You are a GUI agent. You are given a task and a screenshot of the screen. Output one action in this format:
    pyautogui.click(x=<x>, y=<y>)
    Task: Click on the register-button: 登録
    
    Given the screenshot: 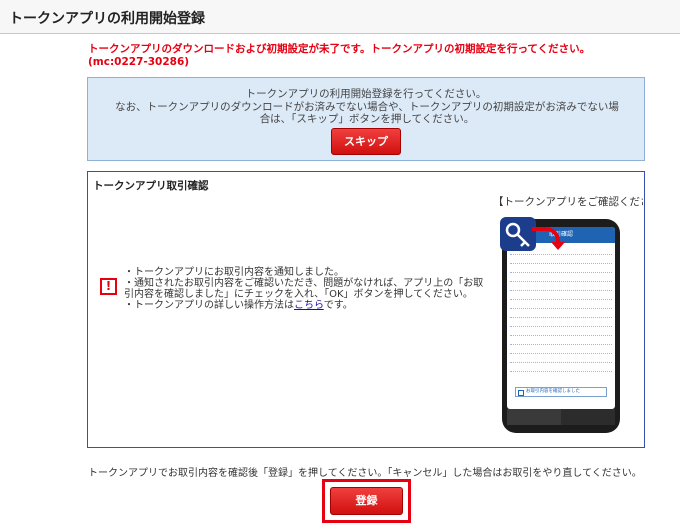 What is the action you would take?
    pyautogui.click(x=366, y=501)
    